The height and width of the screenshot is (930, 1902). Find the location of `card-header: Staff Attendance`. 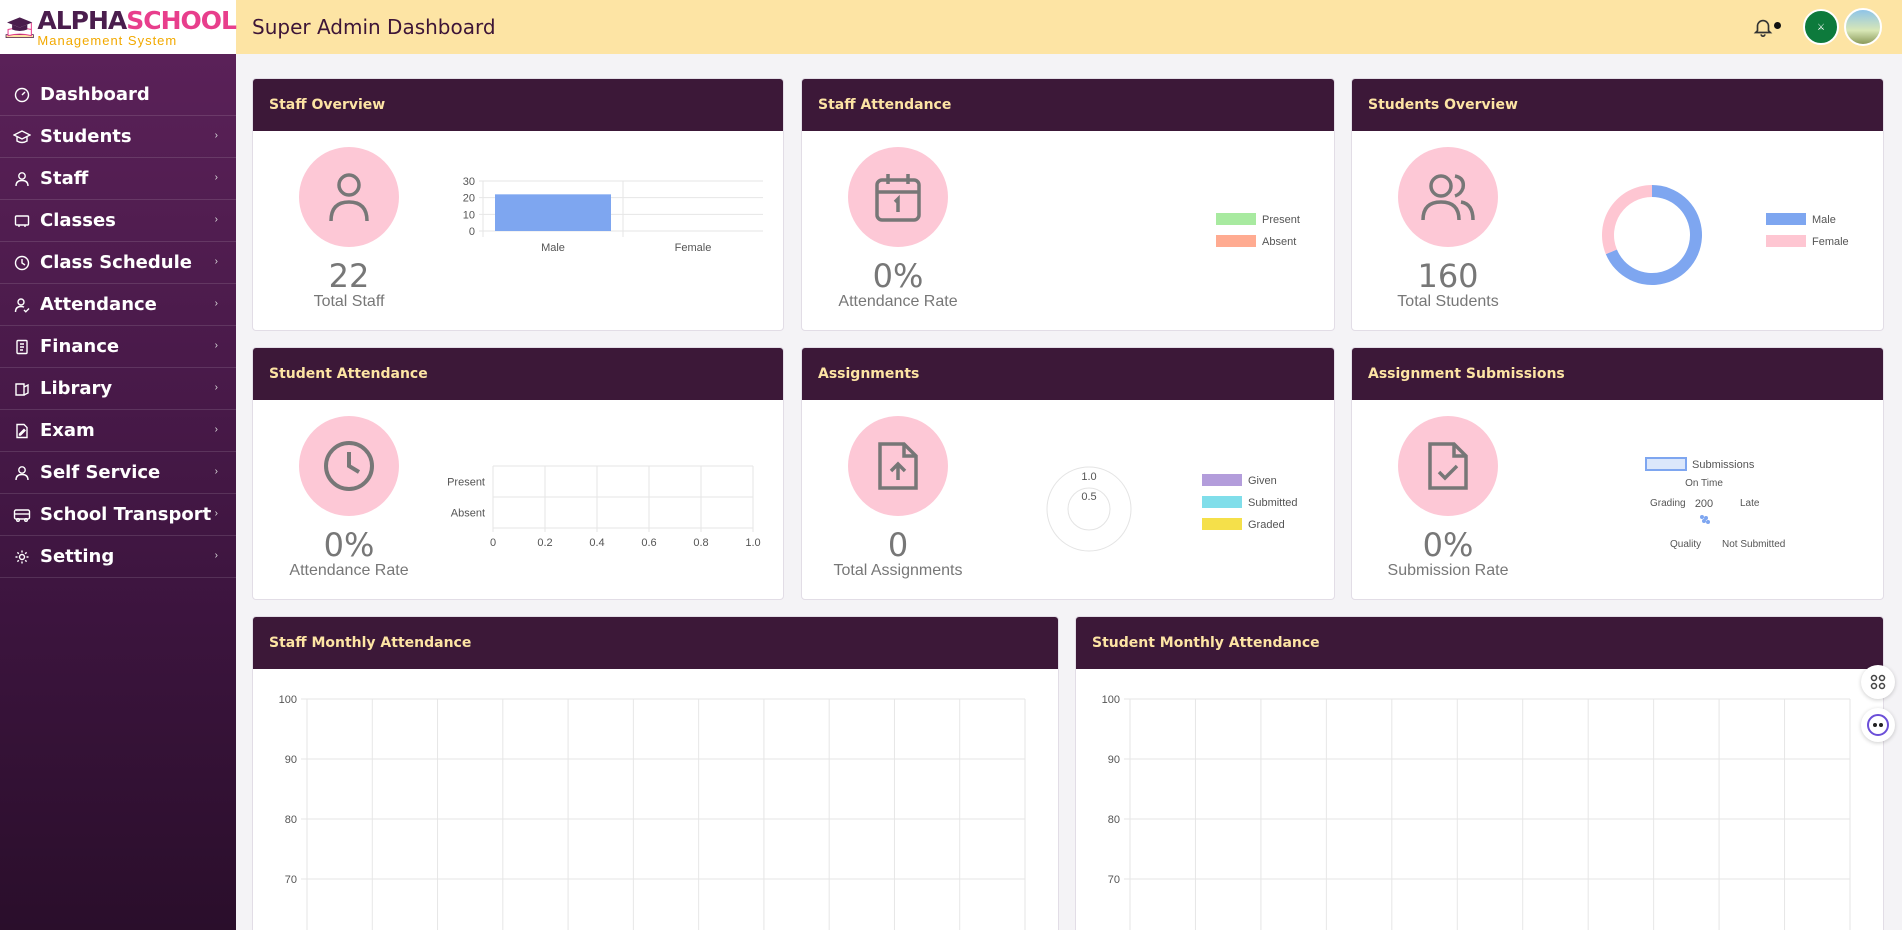

card-header: Staff Attendance is located at coordinates (1068, 105).